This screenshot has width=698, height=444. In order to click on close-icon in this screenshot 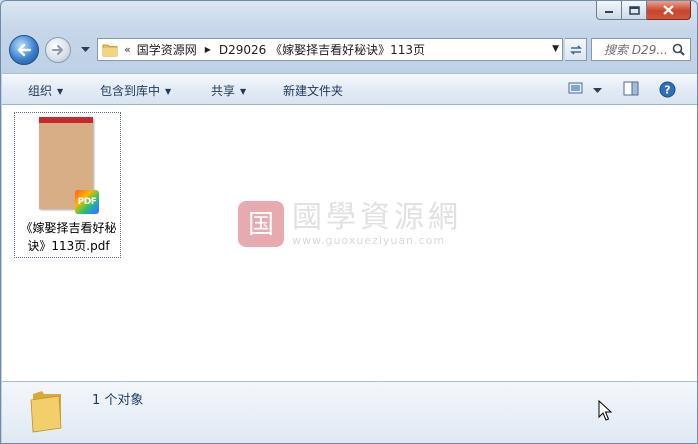, I will do `click(668, 10)`.